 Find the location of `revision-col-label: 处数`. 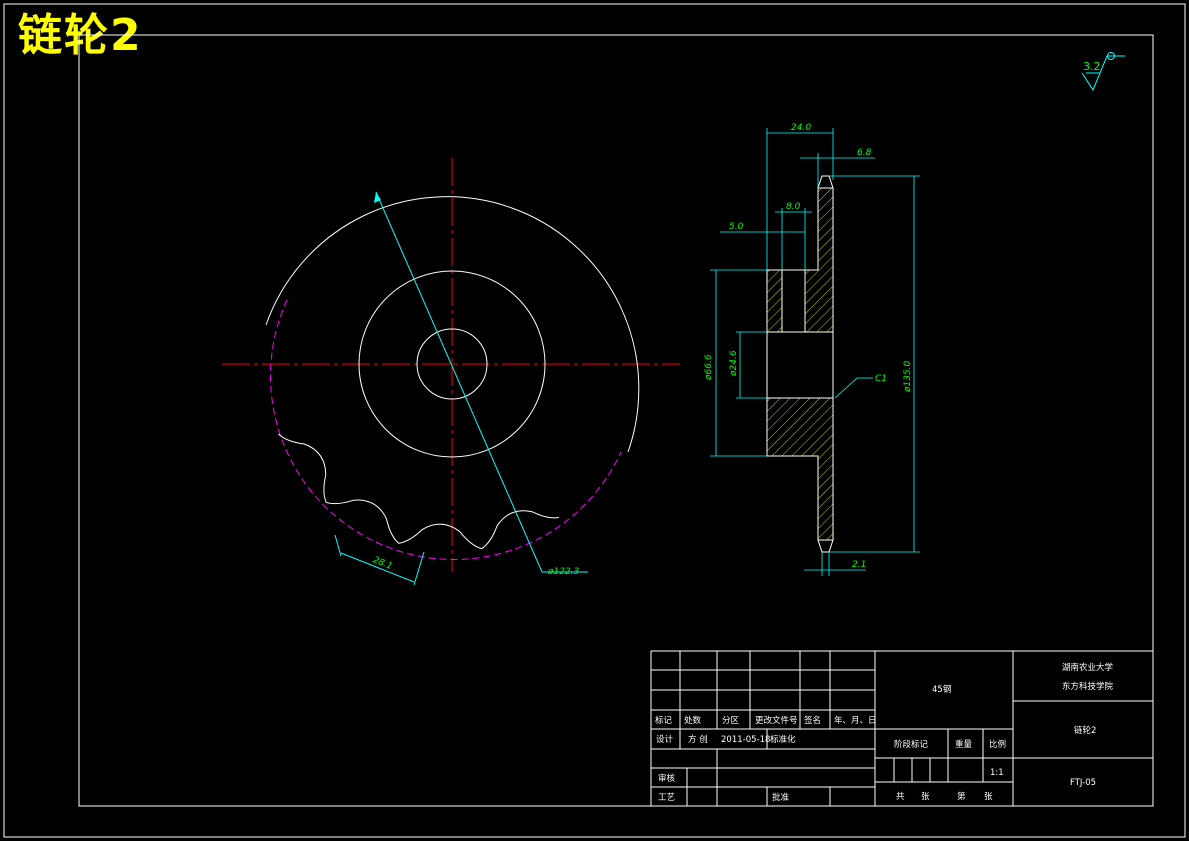

revision-col-label: 处数 is located at coordinates (693, 720).